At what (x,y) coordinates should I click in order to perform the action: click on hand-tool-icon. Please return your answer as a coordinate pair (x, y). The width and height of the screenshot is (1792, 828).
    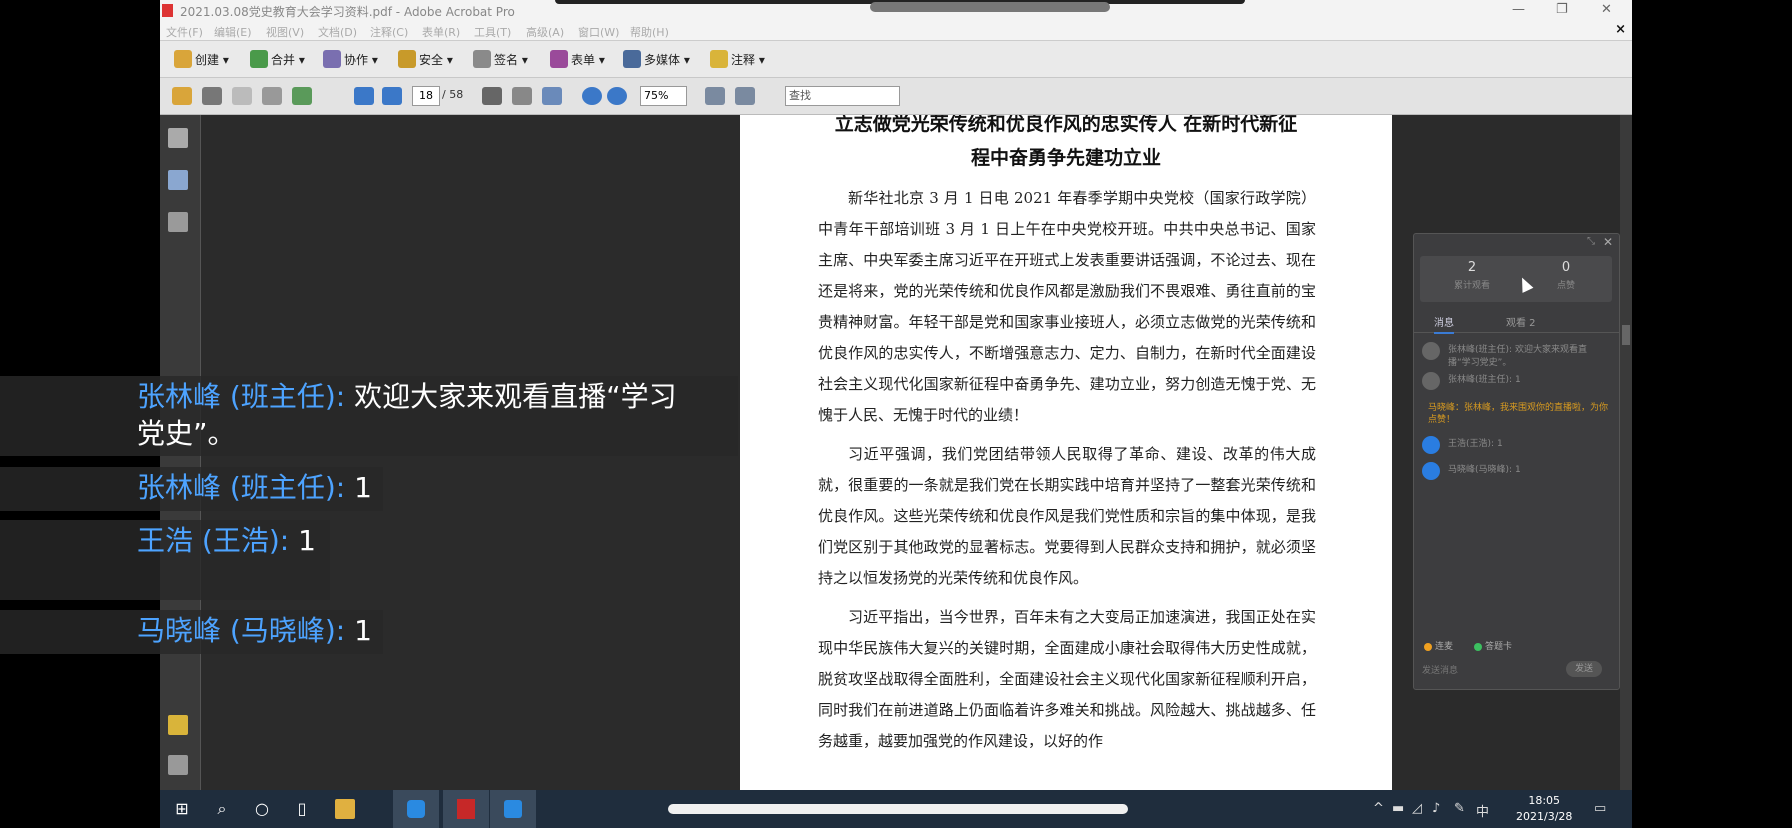
    Looking at the image, I should click on (522, 96).